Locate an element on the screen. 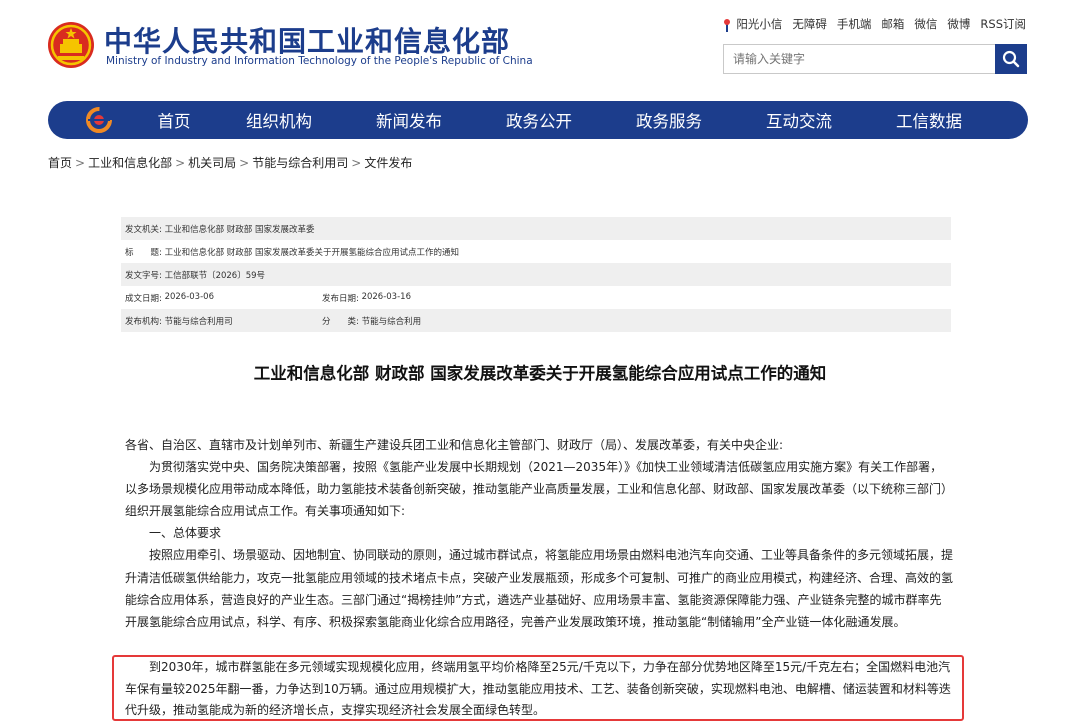  meta-row-issuer: 发文机关: 工业和信息化部 财政部 国家发展改革委 is located at coordinates (536, 228).